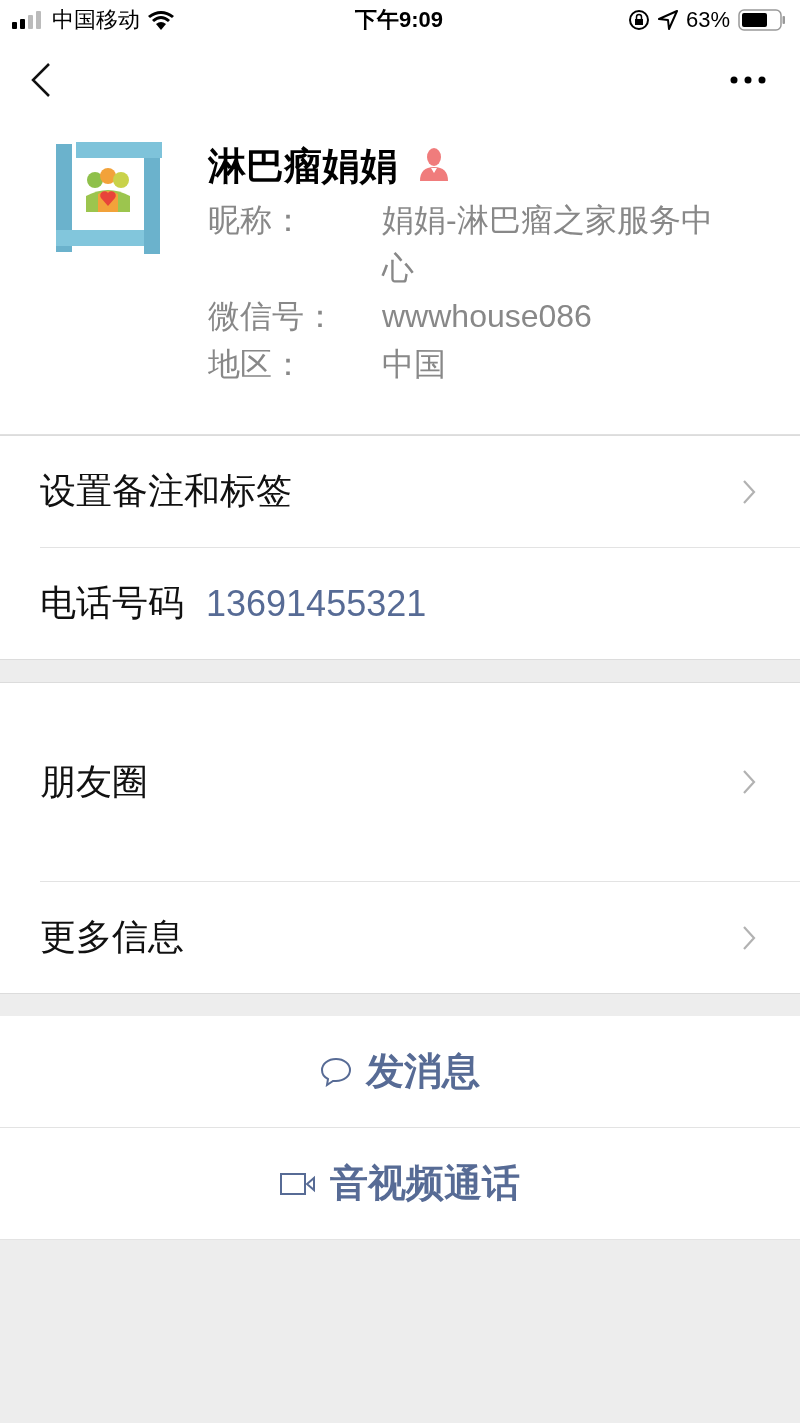 The width and height of the screenshot is (800, 1423). I want to click on field-label: 地区：, so click(256, 364).